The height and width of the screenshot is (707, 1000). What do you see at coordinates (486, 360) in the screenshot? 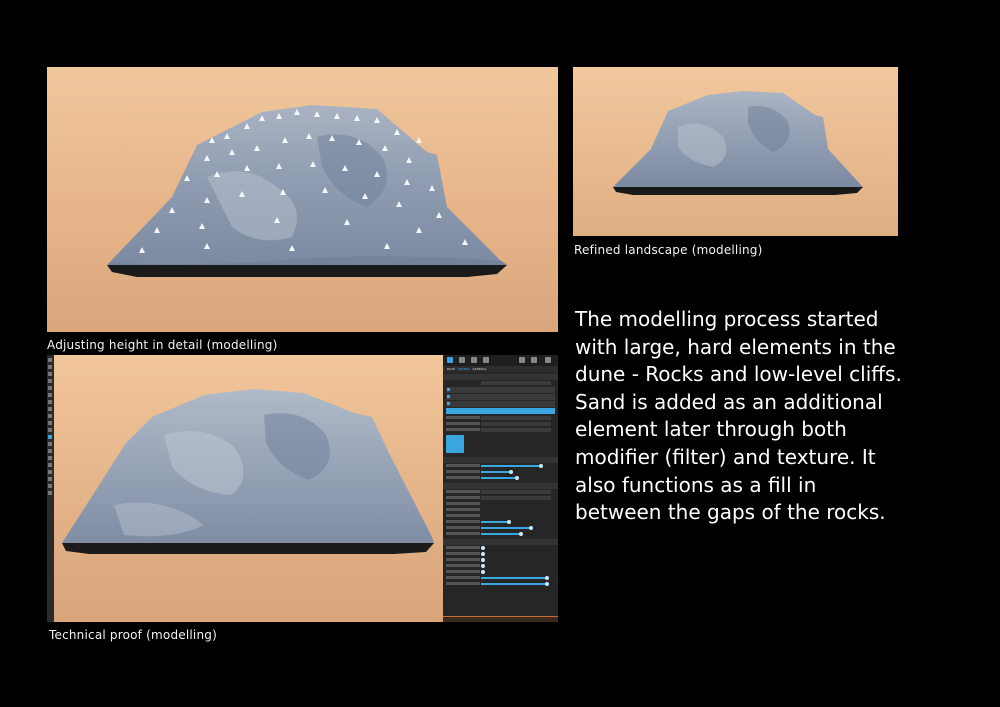
I see `grid-icon` at bounding box center [486, 360].